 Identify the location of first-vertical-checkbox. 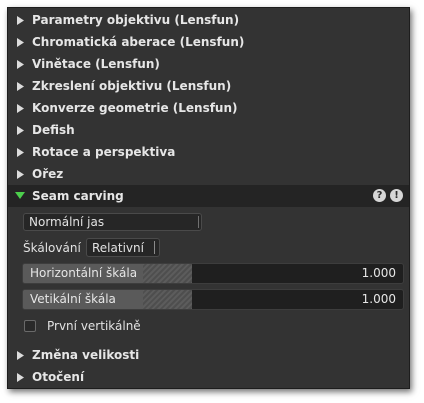
(30, 326).